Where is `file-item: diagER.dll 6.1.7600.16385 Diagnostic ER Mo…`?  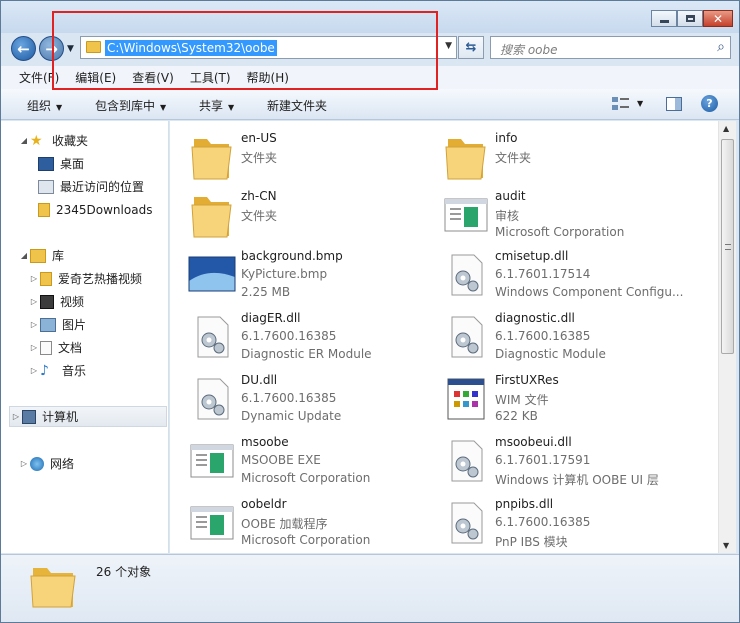
file-item: diagER.dll 6.1.7600.16385 Diagnostic ER Mo… is located at coordinates (313, 340).